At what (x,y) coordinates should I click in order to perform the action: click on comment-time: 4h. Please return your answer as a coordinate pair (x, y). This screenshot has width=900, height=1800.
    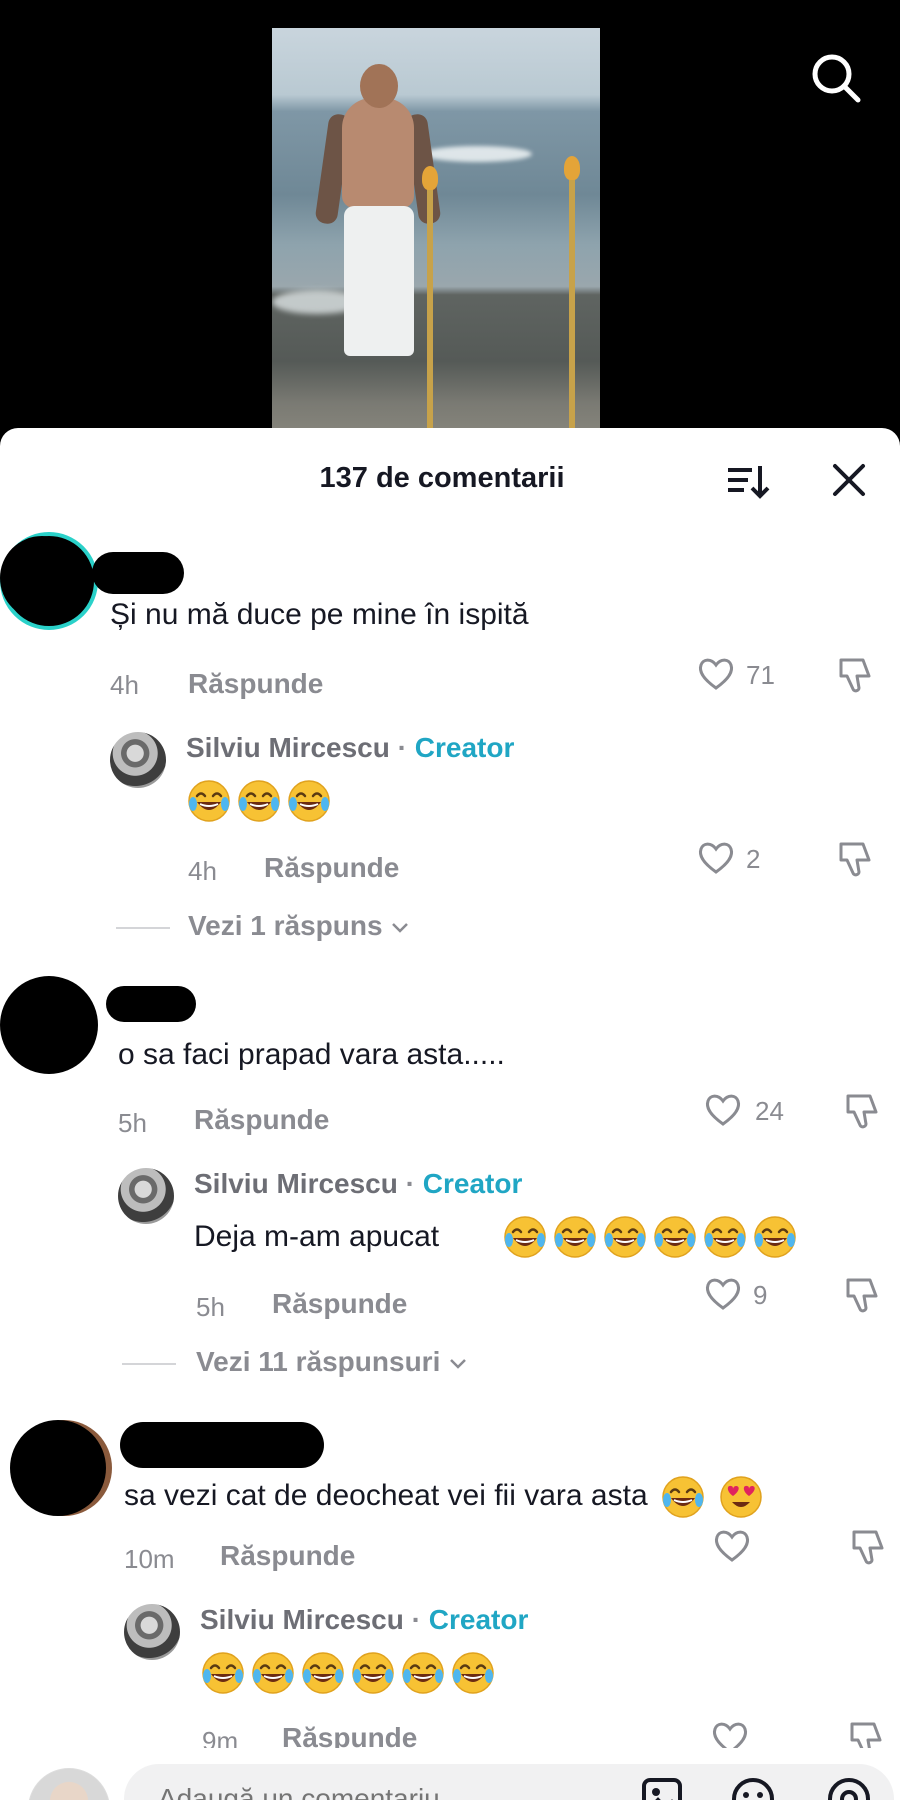
    Looking at the image, I should click on (124, 685).